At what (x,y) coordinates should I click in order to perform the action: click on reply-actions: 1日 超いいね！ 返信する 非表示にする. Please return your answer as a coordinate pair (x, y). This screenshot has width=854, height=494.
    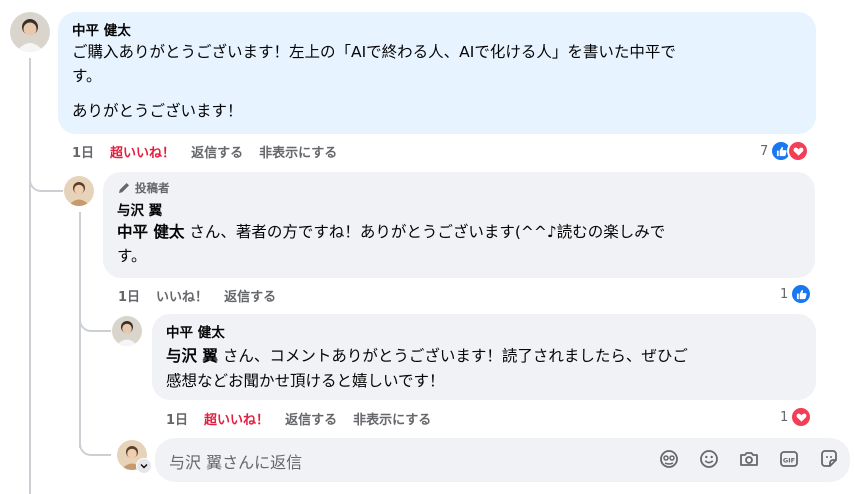
    Looking at the image, I should click on (306, 418).